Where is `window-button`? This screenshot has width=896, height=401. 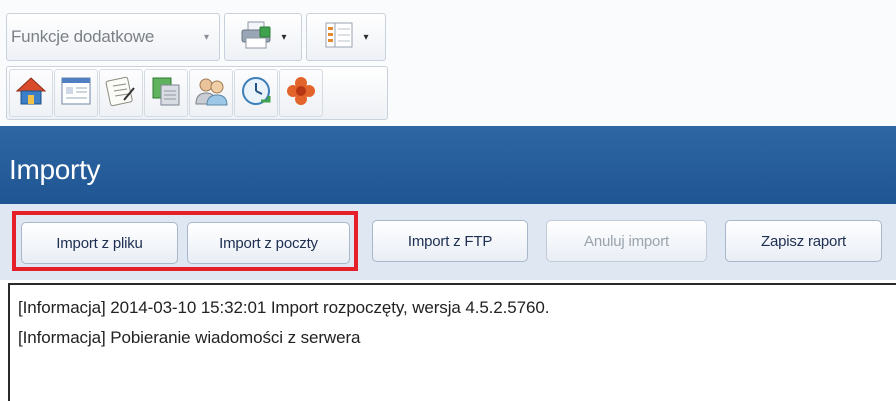
window-button is located at coordinates (76, 93).